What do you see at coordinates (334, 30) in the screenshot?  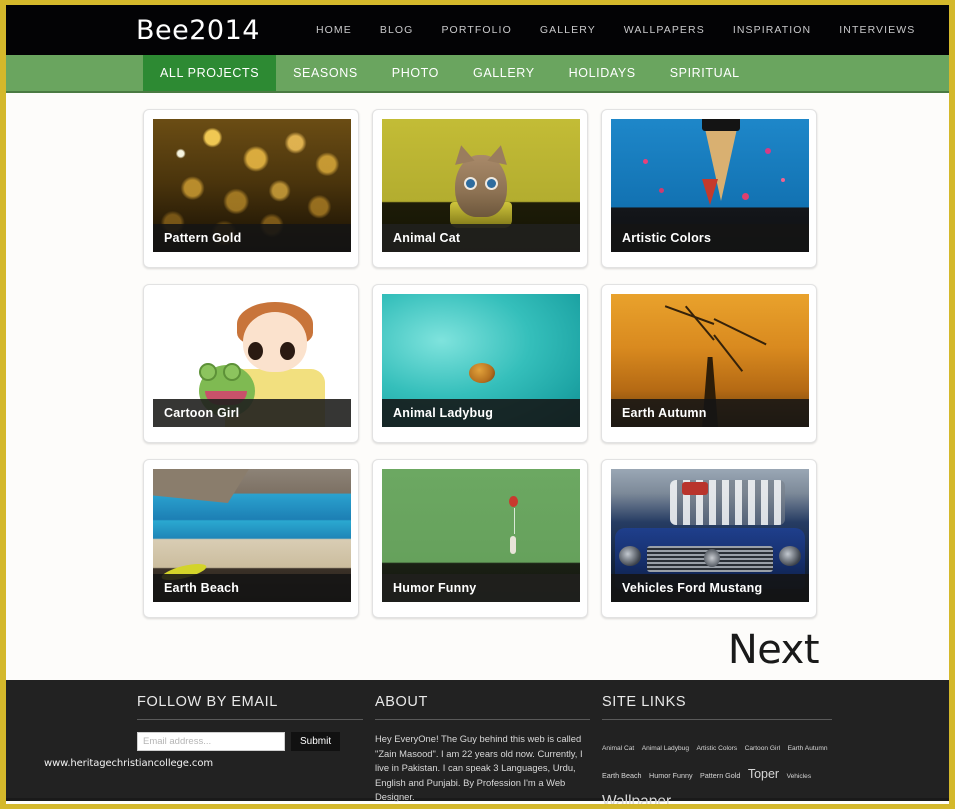 I see `nav-item-home: HOME` at bounding box center [334, 30].